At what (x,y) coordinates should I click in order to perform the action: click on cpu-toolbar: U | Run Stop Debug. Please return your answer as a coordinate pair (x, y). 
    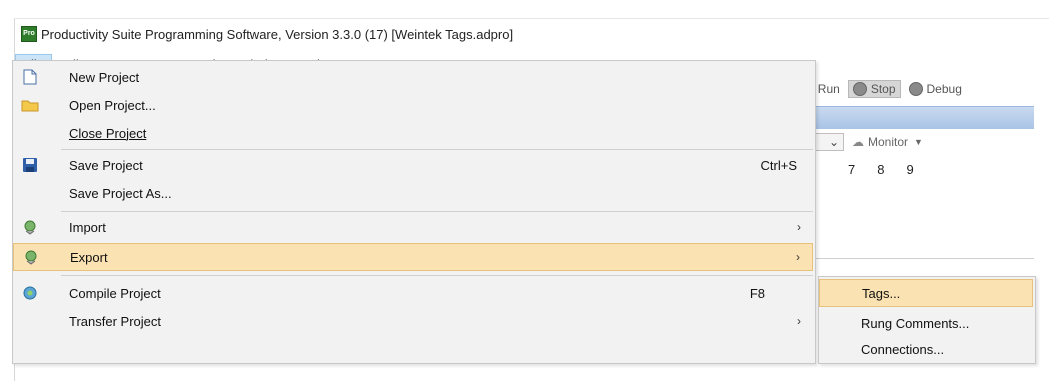
    Looking at the image, I should click on (907, 89).